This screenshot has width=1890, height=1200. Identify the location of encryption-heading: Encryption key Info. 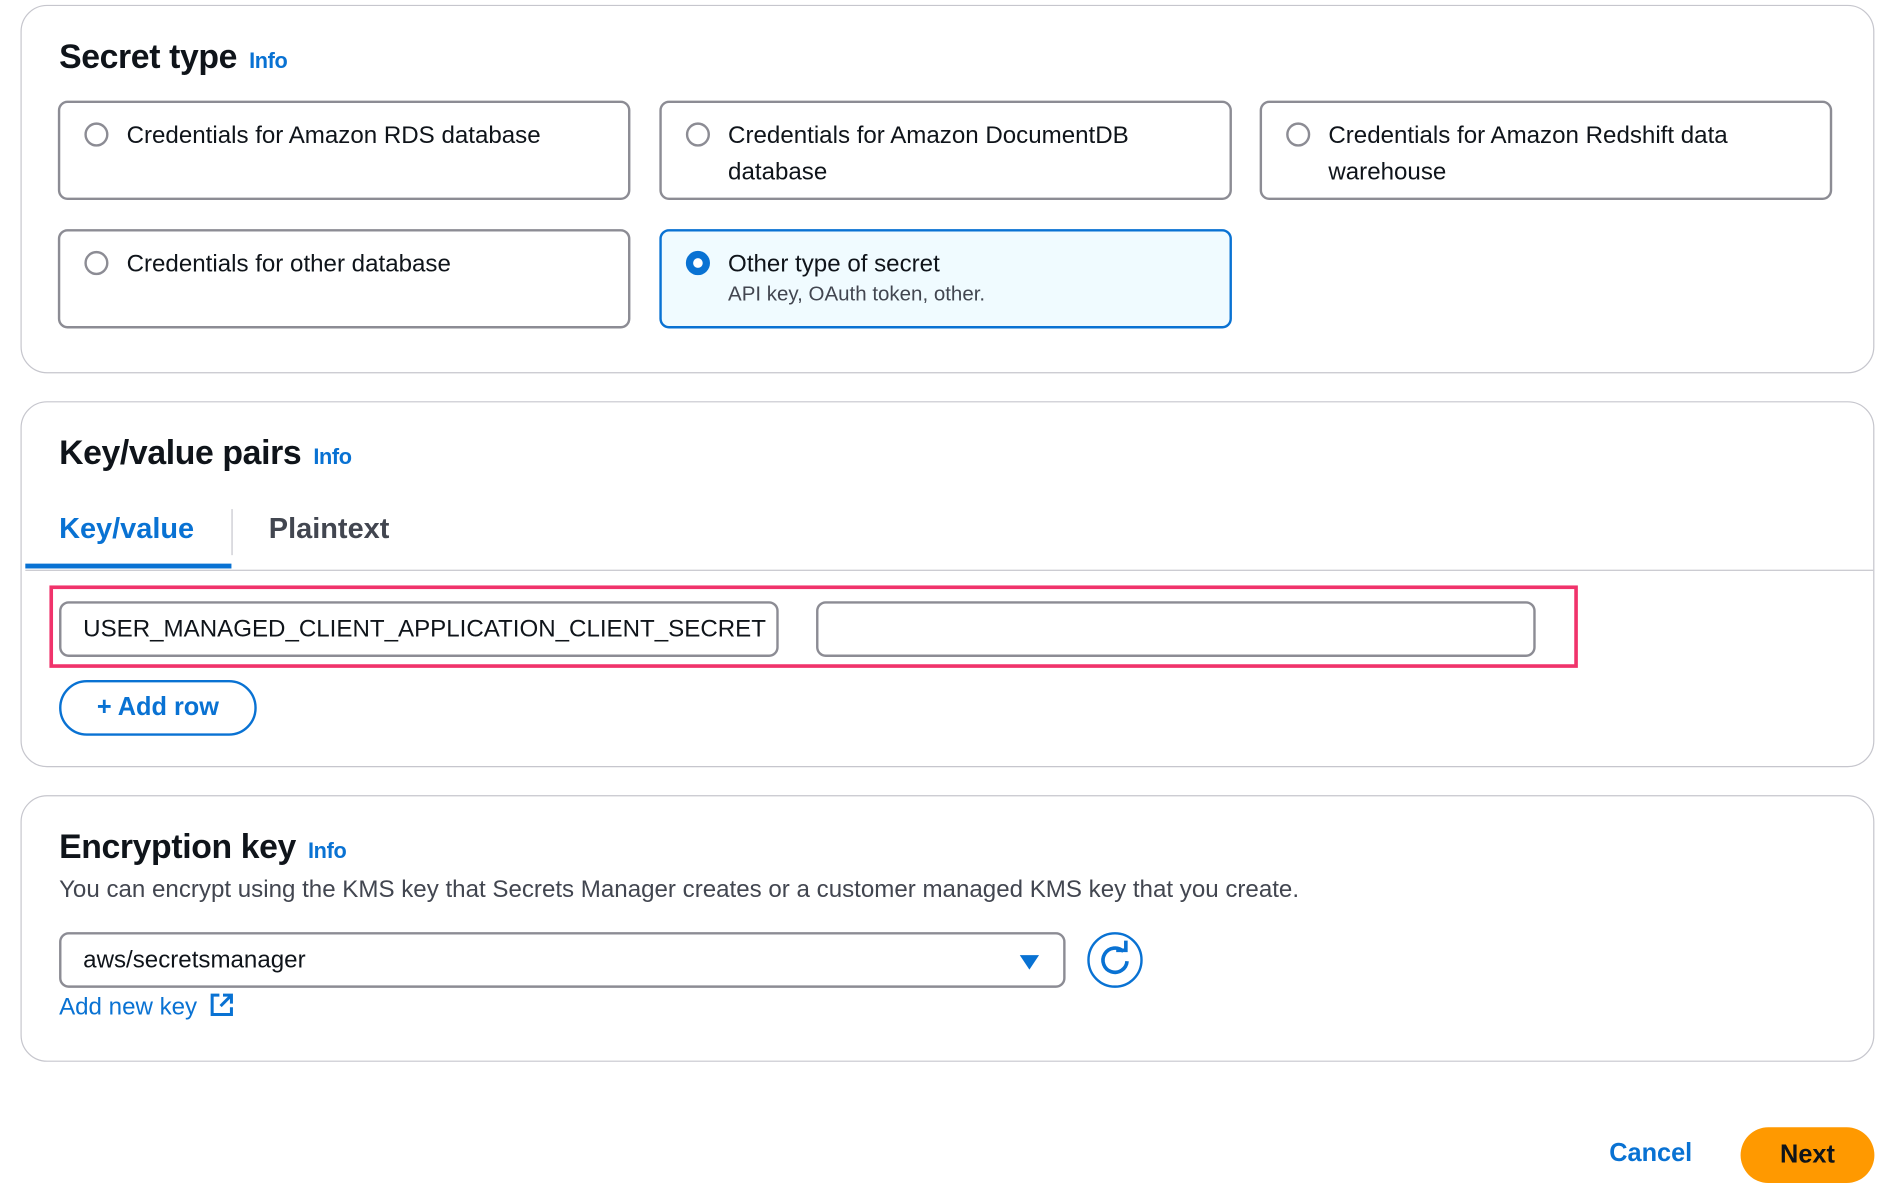
(203, 847).